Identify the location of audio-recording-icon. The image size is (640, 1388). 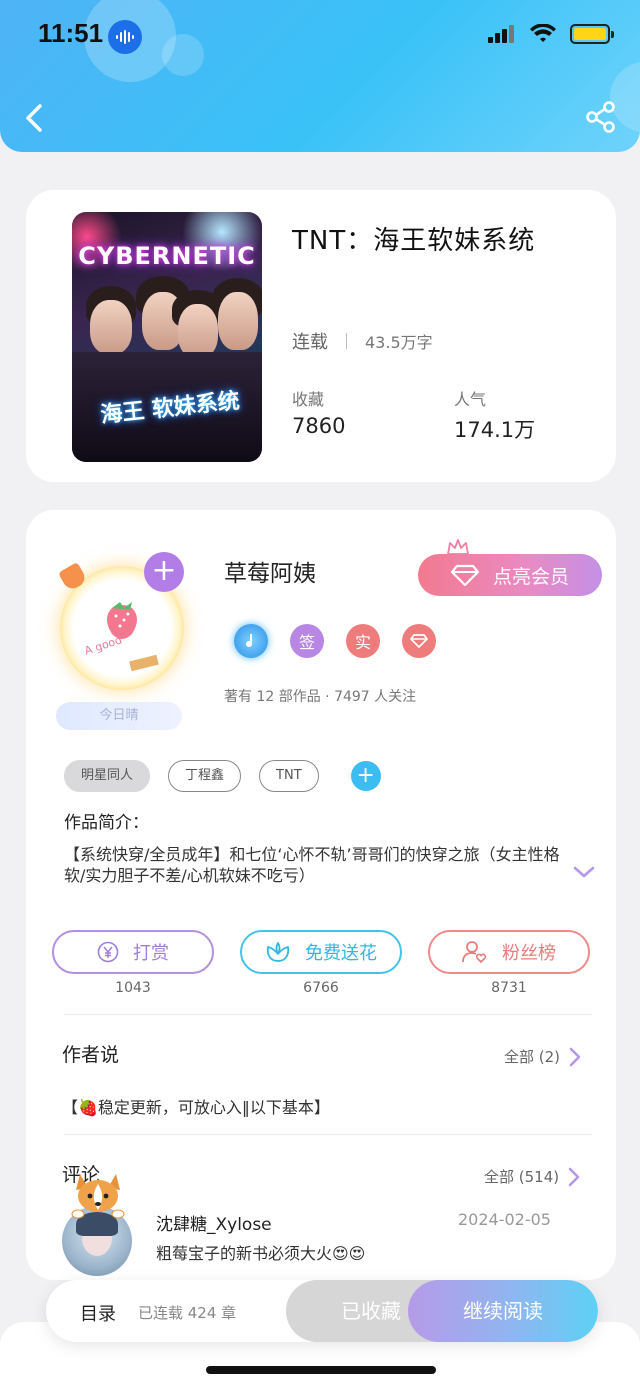
(125, 37).